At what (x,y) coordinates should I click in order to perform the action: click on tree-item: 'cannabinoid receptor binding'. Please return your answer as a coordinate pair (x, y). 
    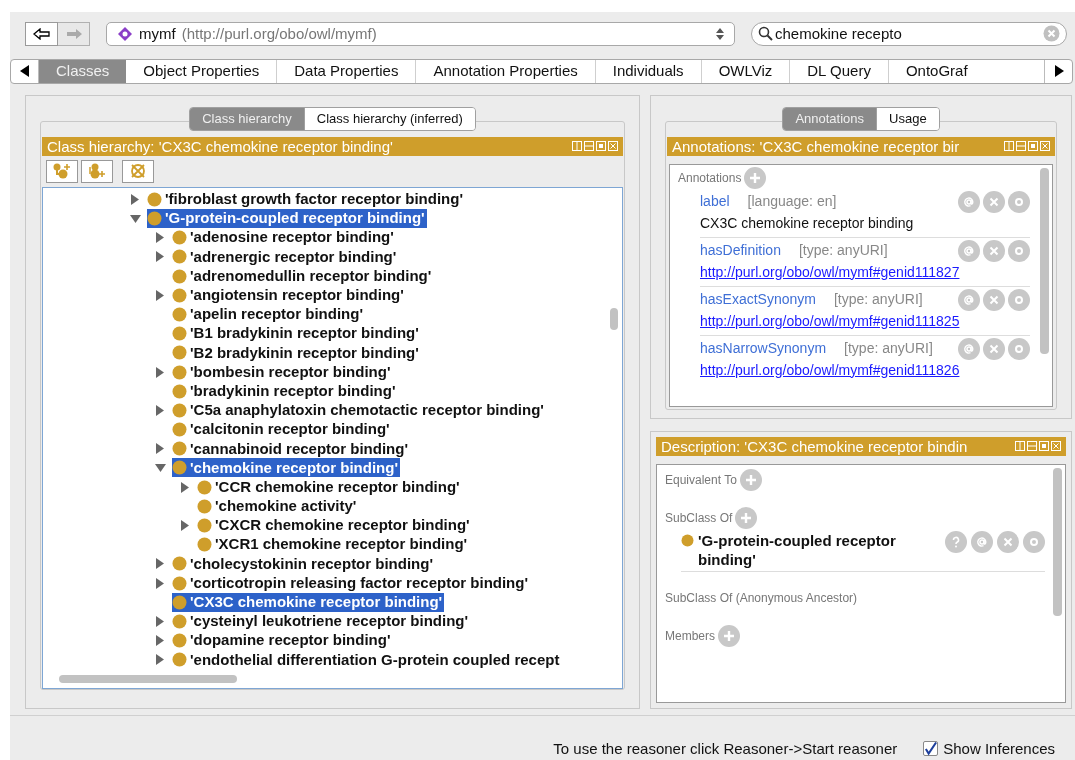
    Looking at the image, I should click on (291, 449).